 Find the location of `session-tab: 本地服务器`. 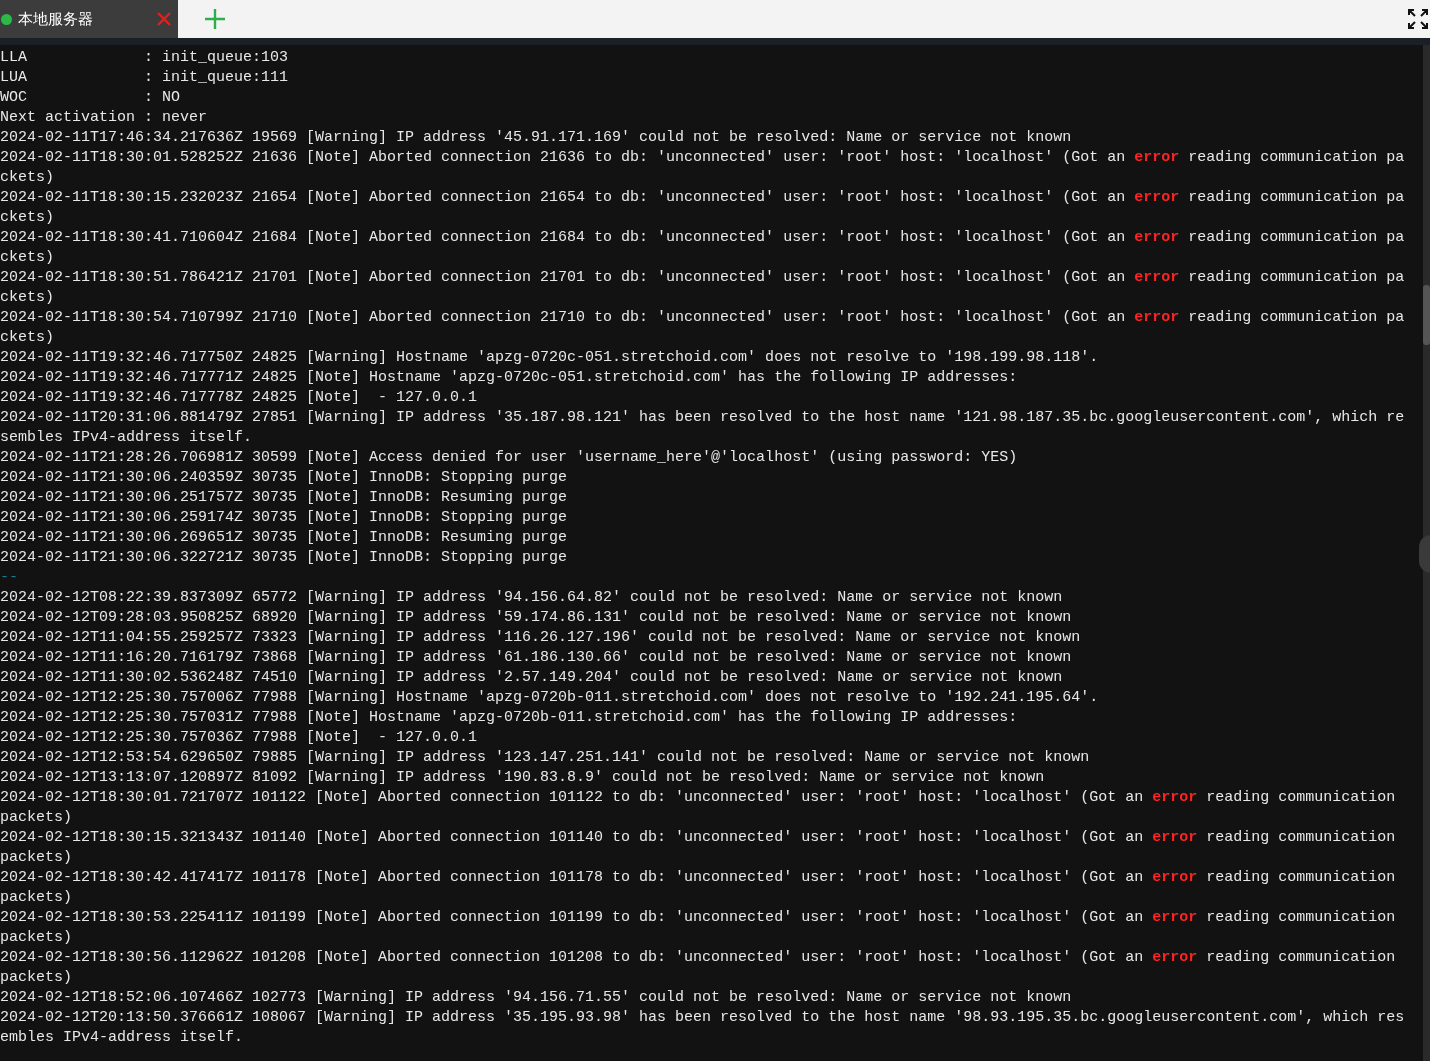

session-tab: 本地服务器 is located at coordinates (89, 19).